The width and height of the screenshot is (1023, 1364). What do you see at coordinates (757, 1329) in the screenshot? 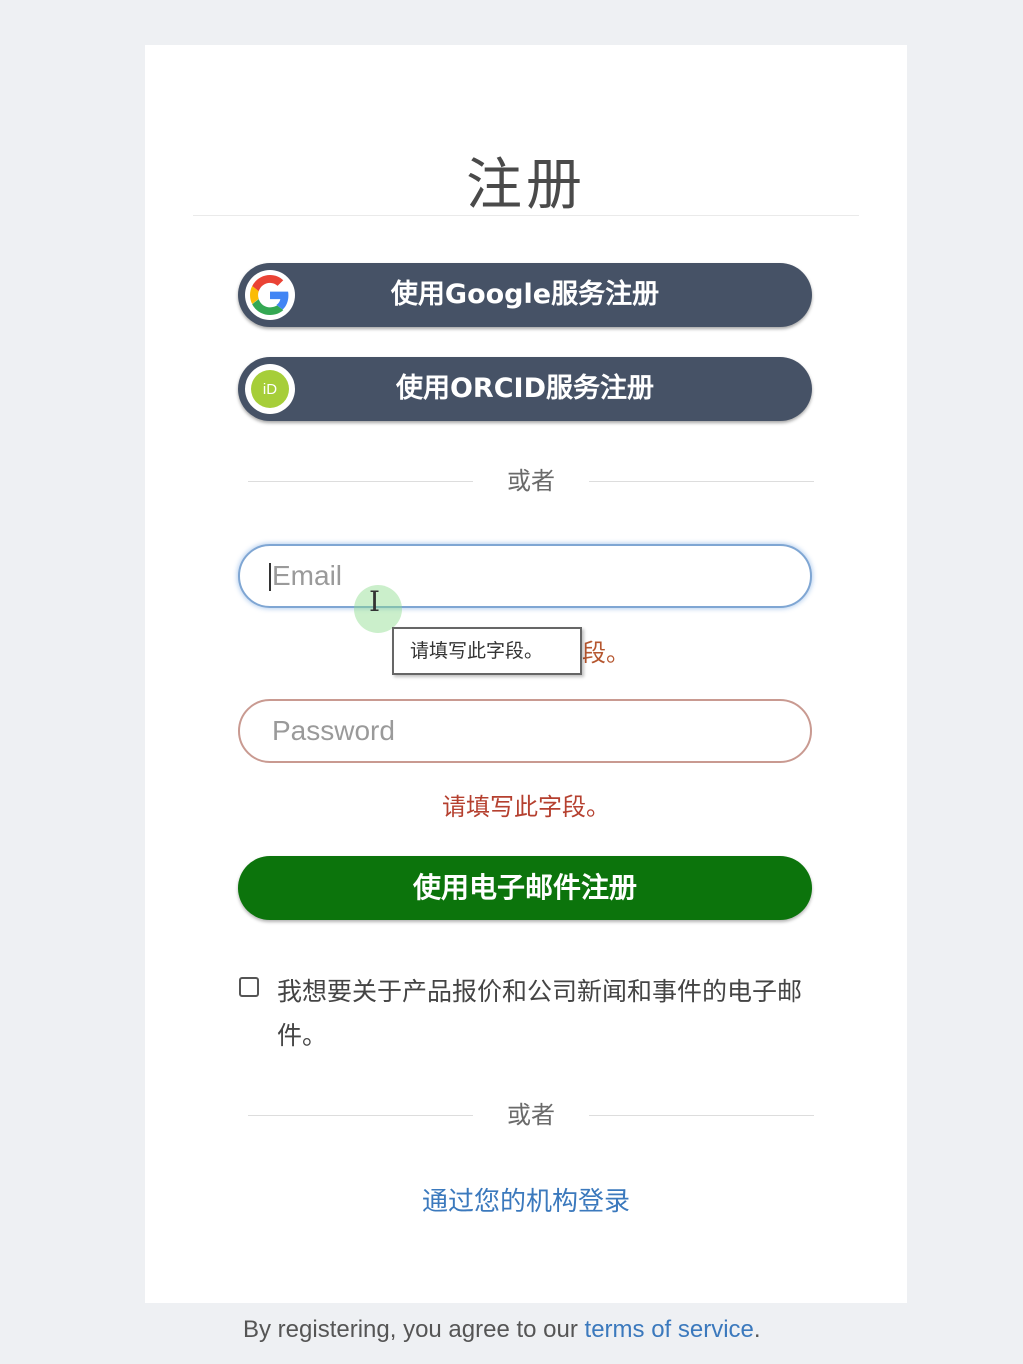
I see `footer-suffix: .` at bounding box center [757, 1329].